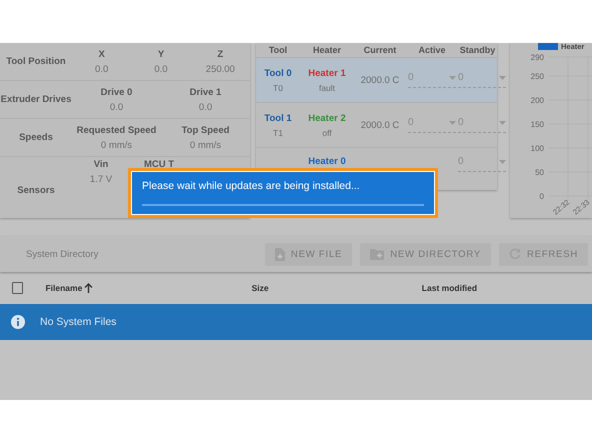  Describe the element at coordinates (432, 80) in the screenshot. I see `active-temperature-dropdown: 0` at that location.